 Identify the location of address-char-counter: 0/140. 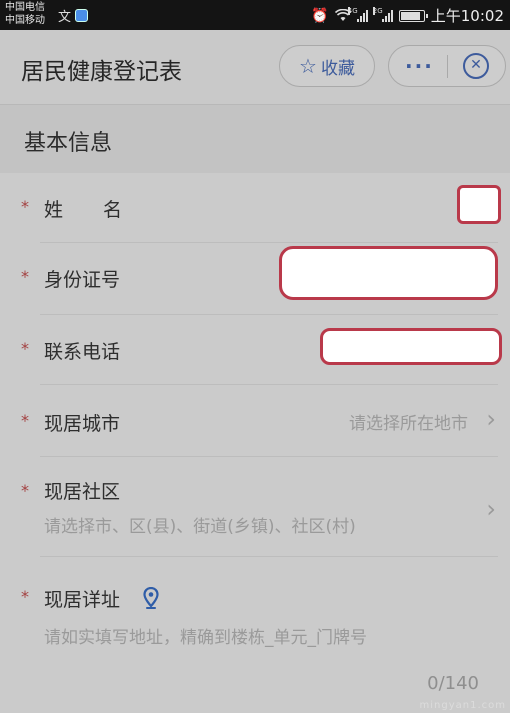
(453, 683).